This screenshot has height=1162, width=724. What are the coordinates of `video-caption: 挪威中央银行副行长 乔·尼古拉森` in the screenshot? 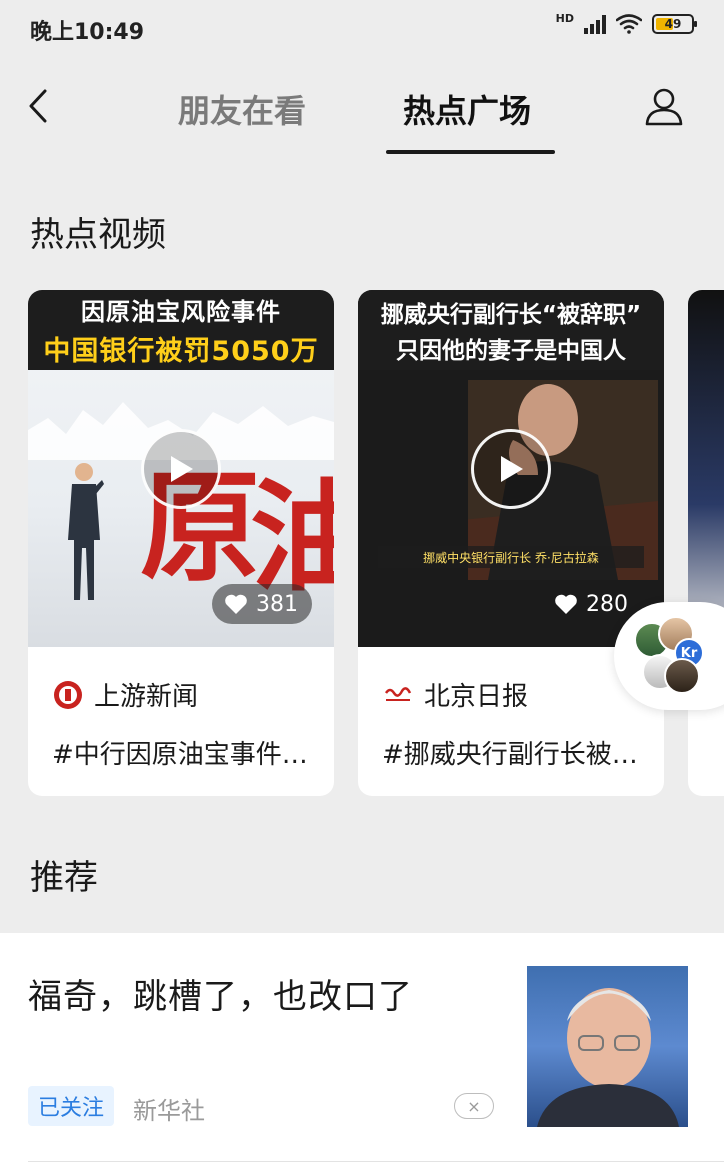 It's located at (511, 557).